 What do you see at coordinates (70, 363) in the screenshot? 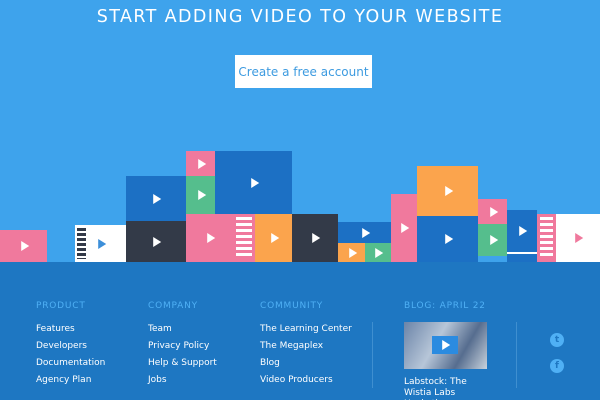
I see `footer-link-documentation: Documentation` at bounding box center [70, 363].